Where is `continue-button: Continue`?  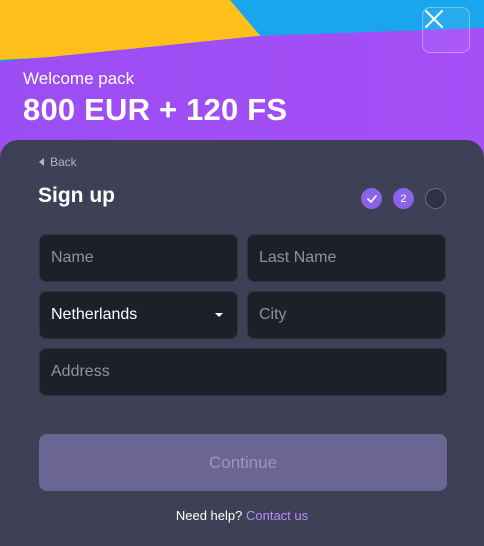 continue-button: Continue is located at coordinates (243, 462).